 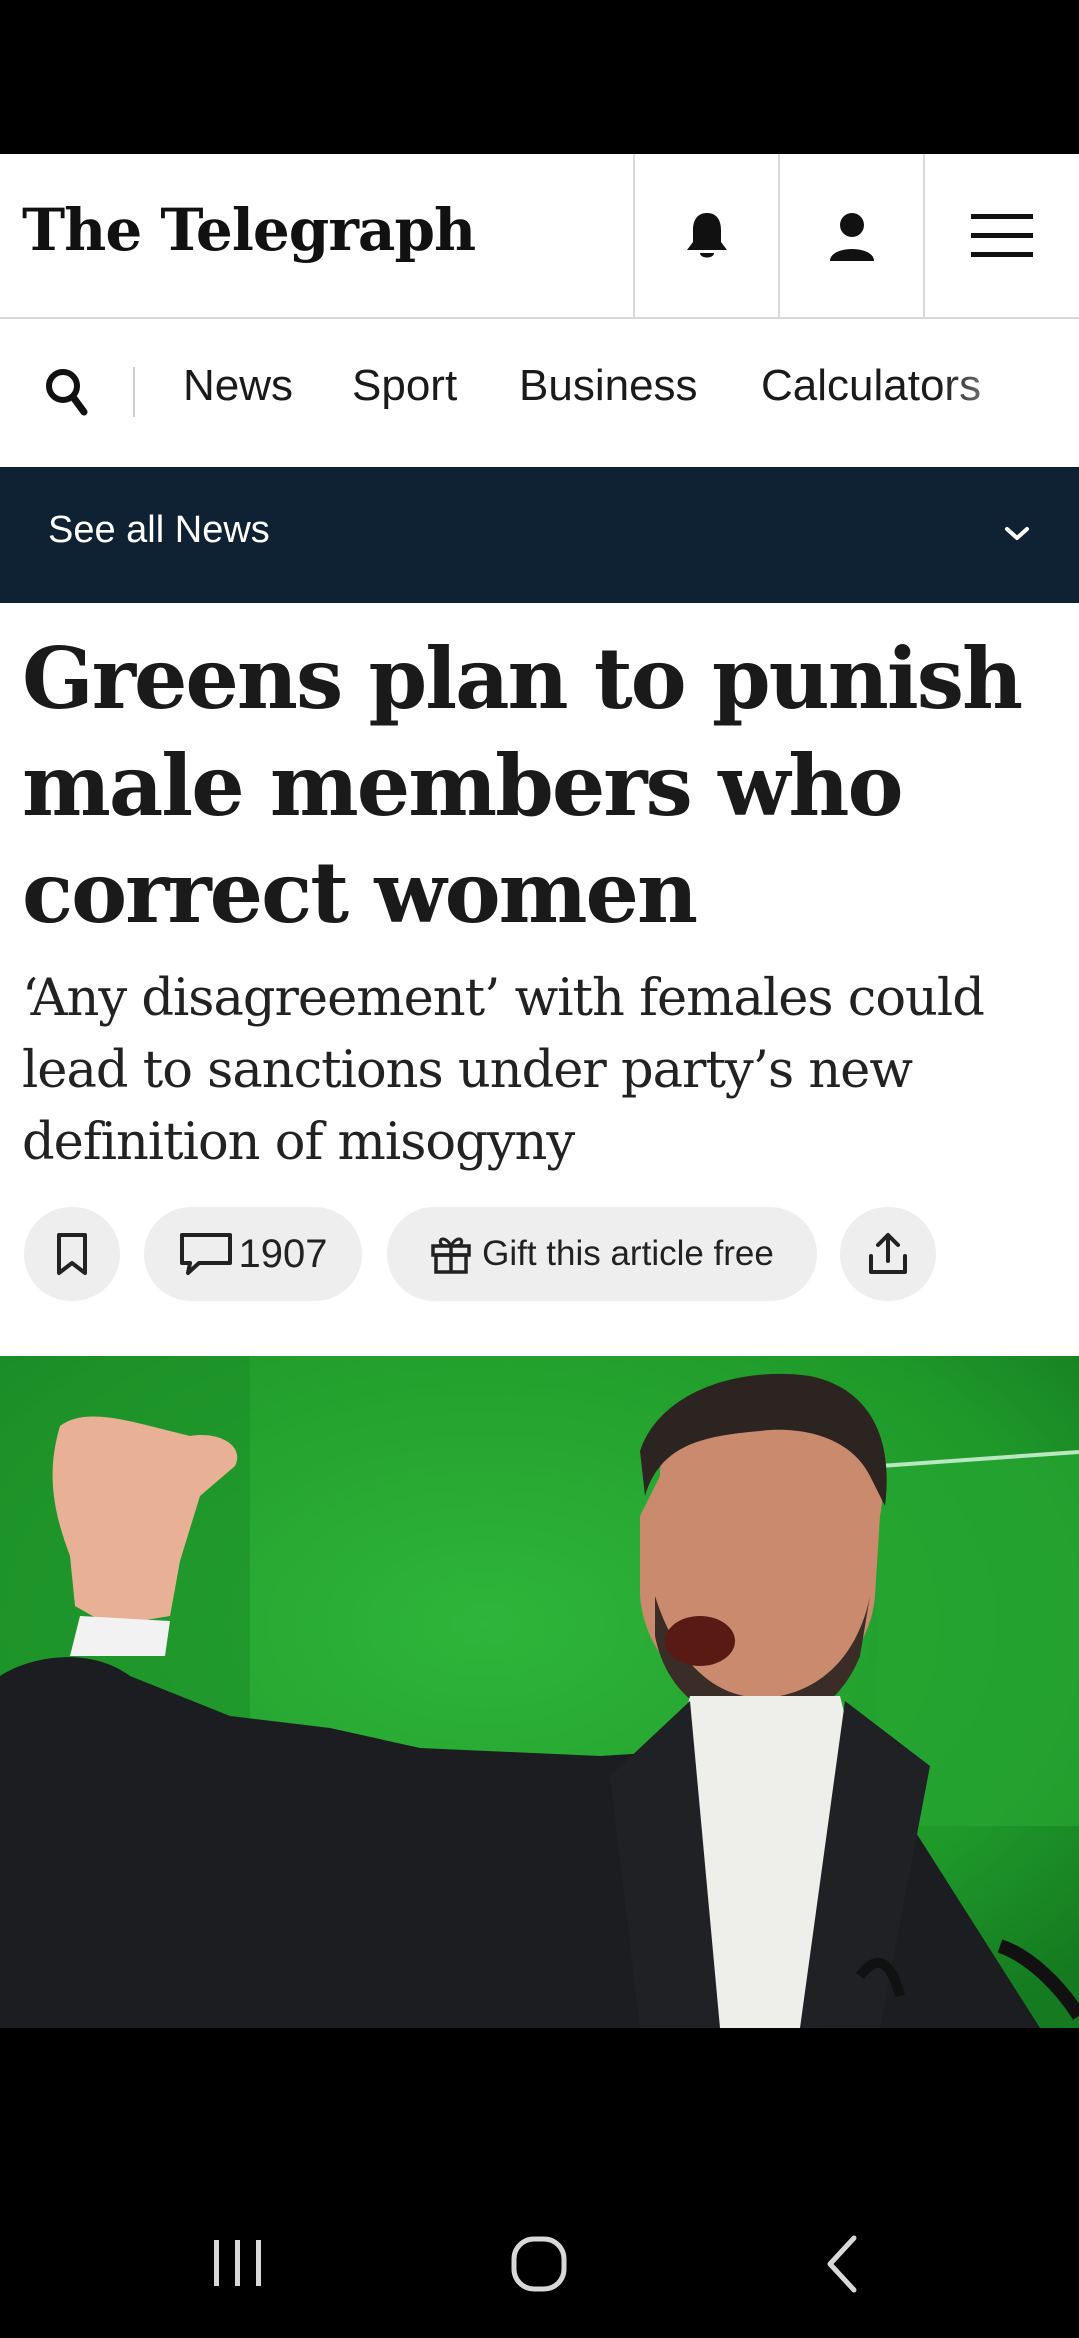 I want to click on see-all-news-dropdown: See all News, so click(x=539, y=535).